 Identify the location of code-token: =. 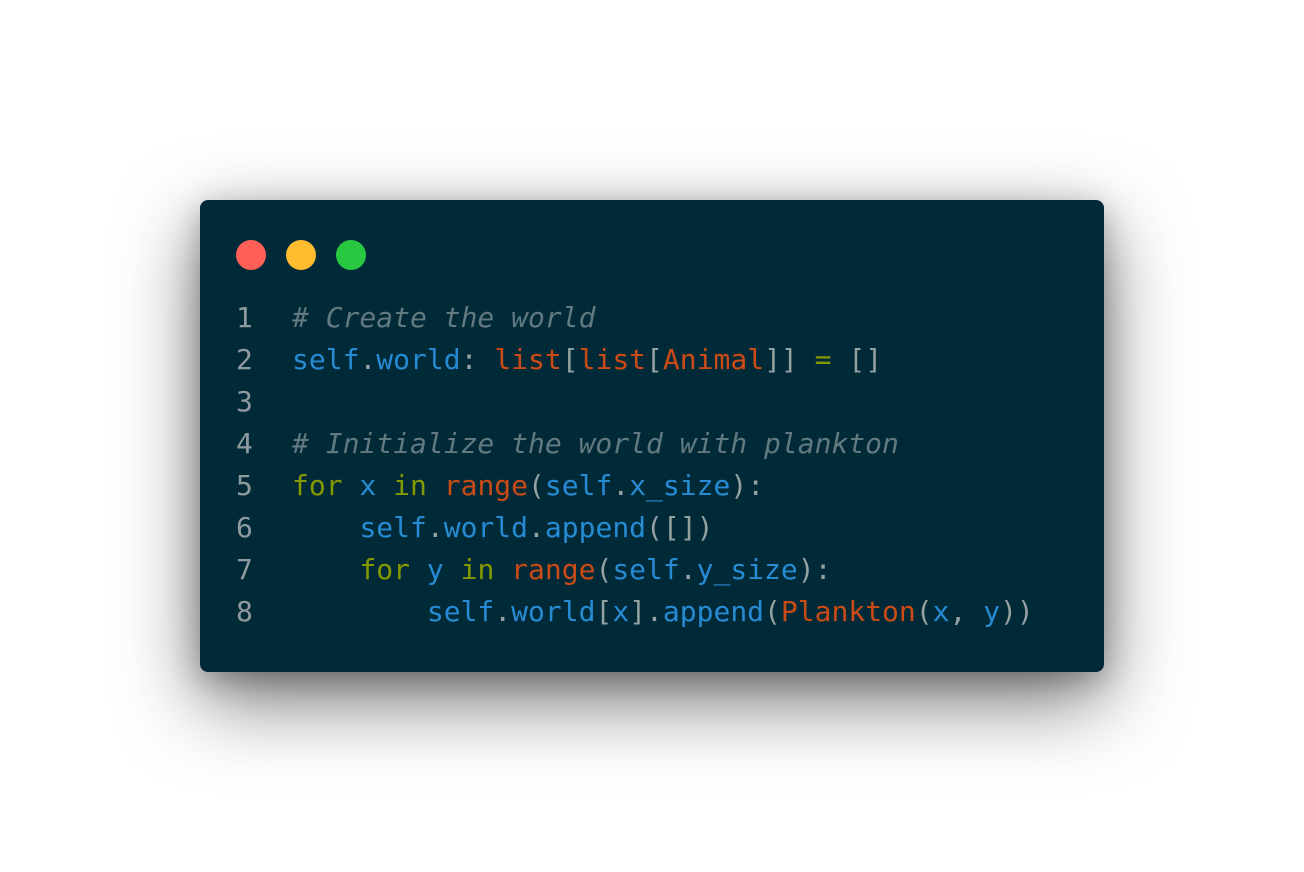
(823, 359).